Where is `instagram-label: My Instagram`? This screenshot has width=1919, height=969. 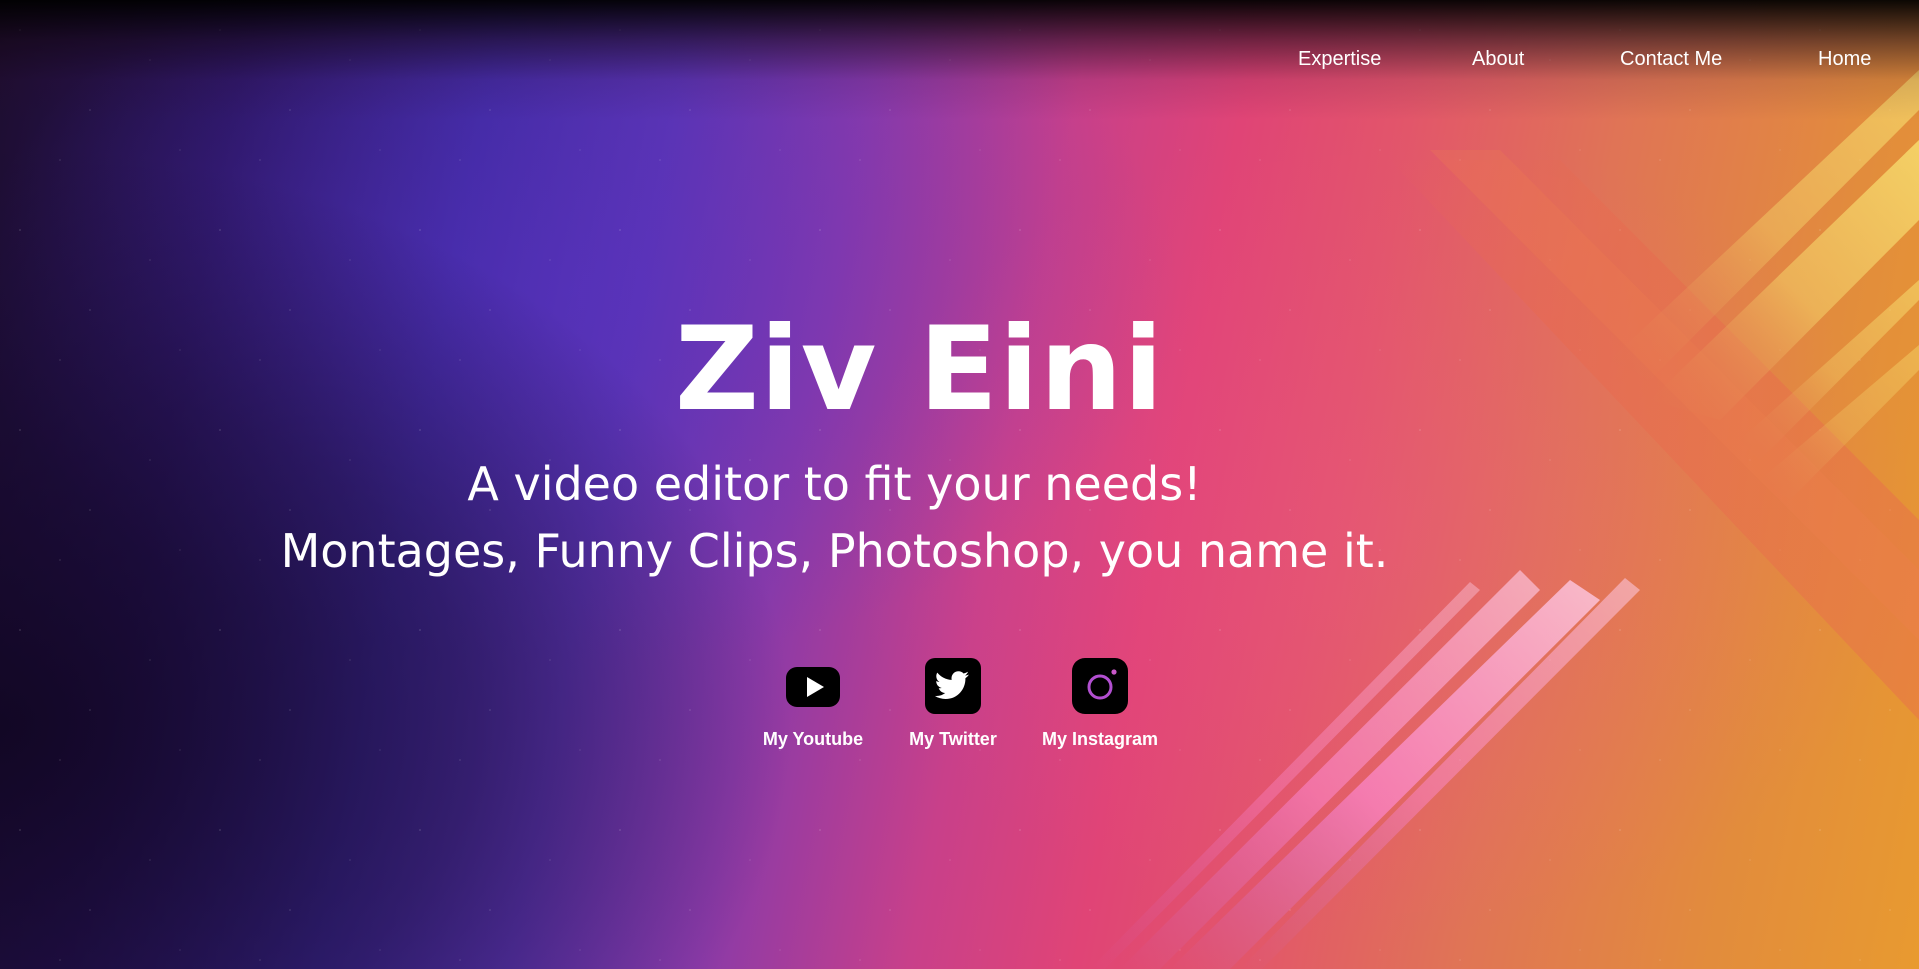 instagram-label: My Instagram is located at coordinates (1100, 739).